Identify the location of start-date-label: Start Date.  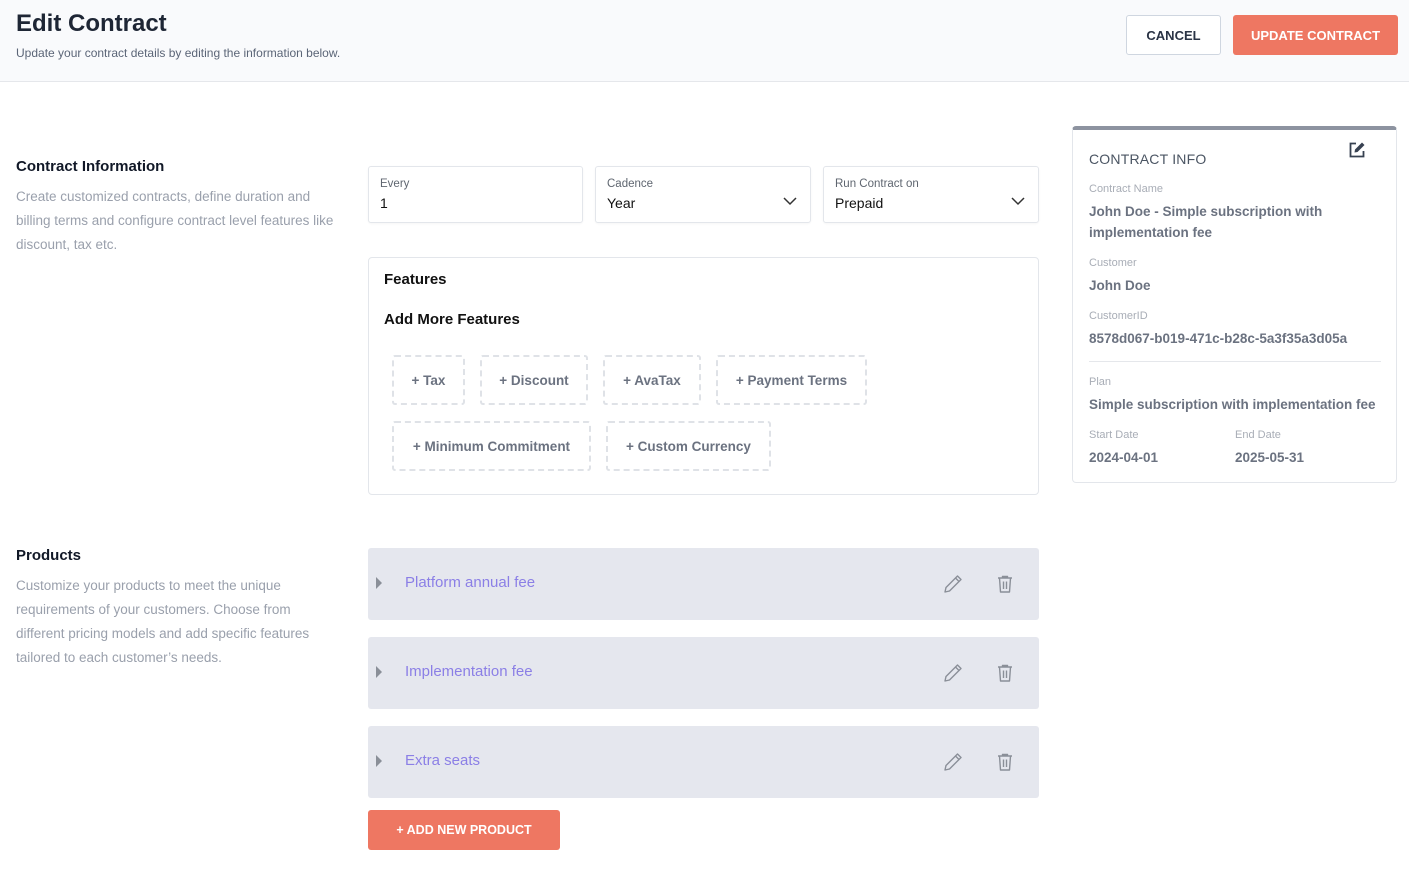
(1114, 435).